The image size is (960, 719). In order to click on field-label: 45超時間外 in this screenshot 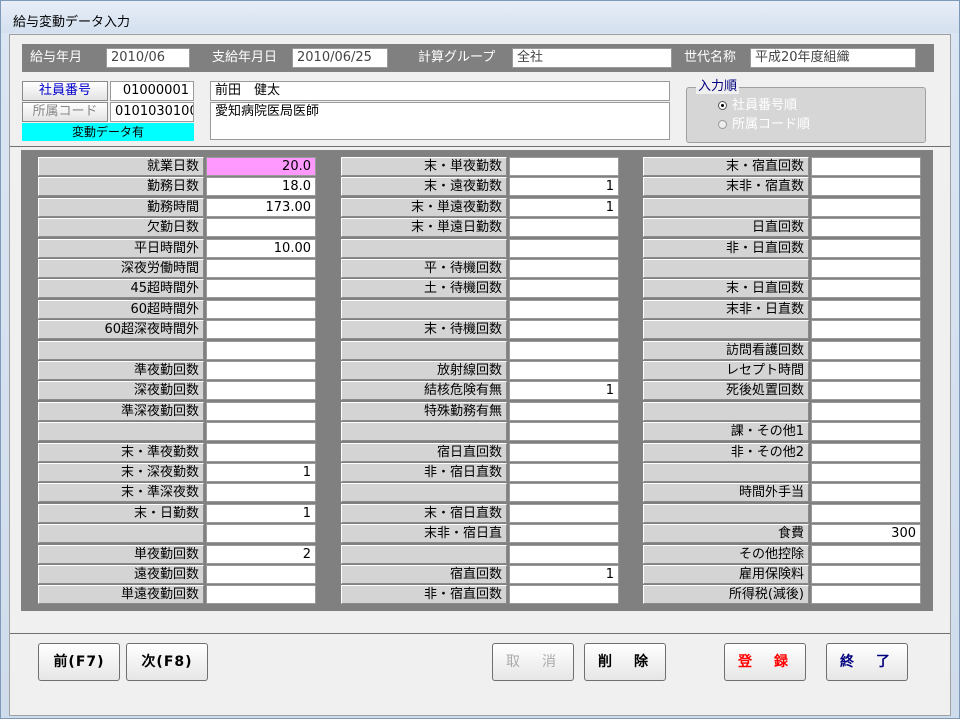, I will do `click(121, 289)`.